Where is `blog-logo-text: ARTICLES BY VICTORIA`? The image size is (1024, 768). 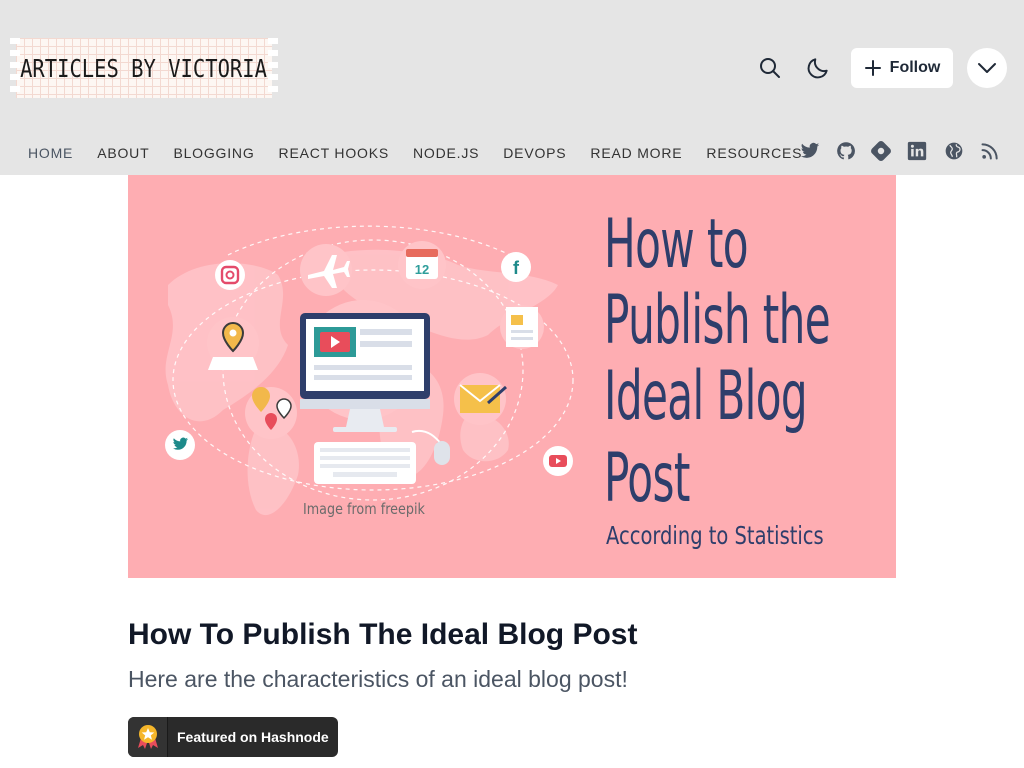
blog-logo-text: ARTICLES BY VICTORIA is located at coordinates (144, 68).